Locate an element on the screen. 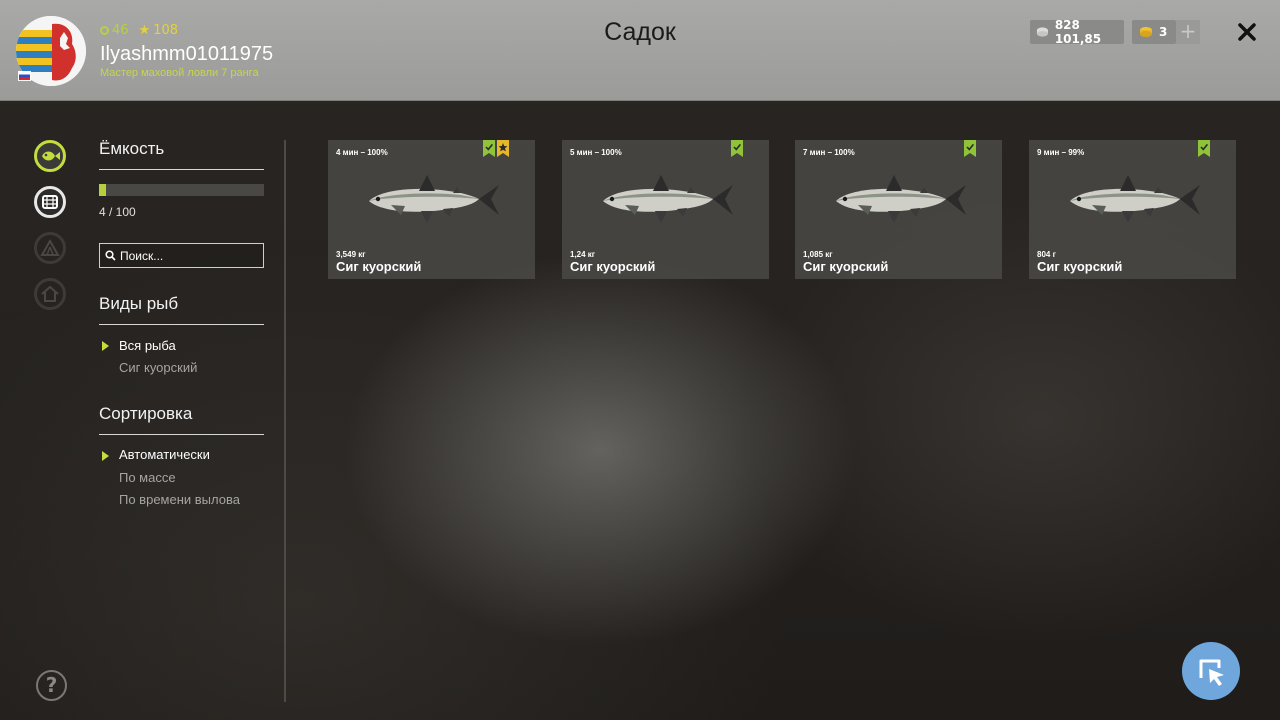 This screenshot has height=720, width=1280. silver-amount: 828 101,85 is located at coordinates (1078, 32).